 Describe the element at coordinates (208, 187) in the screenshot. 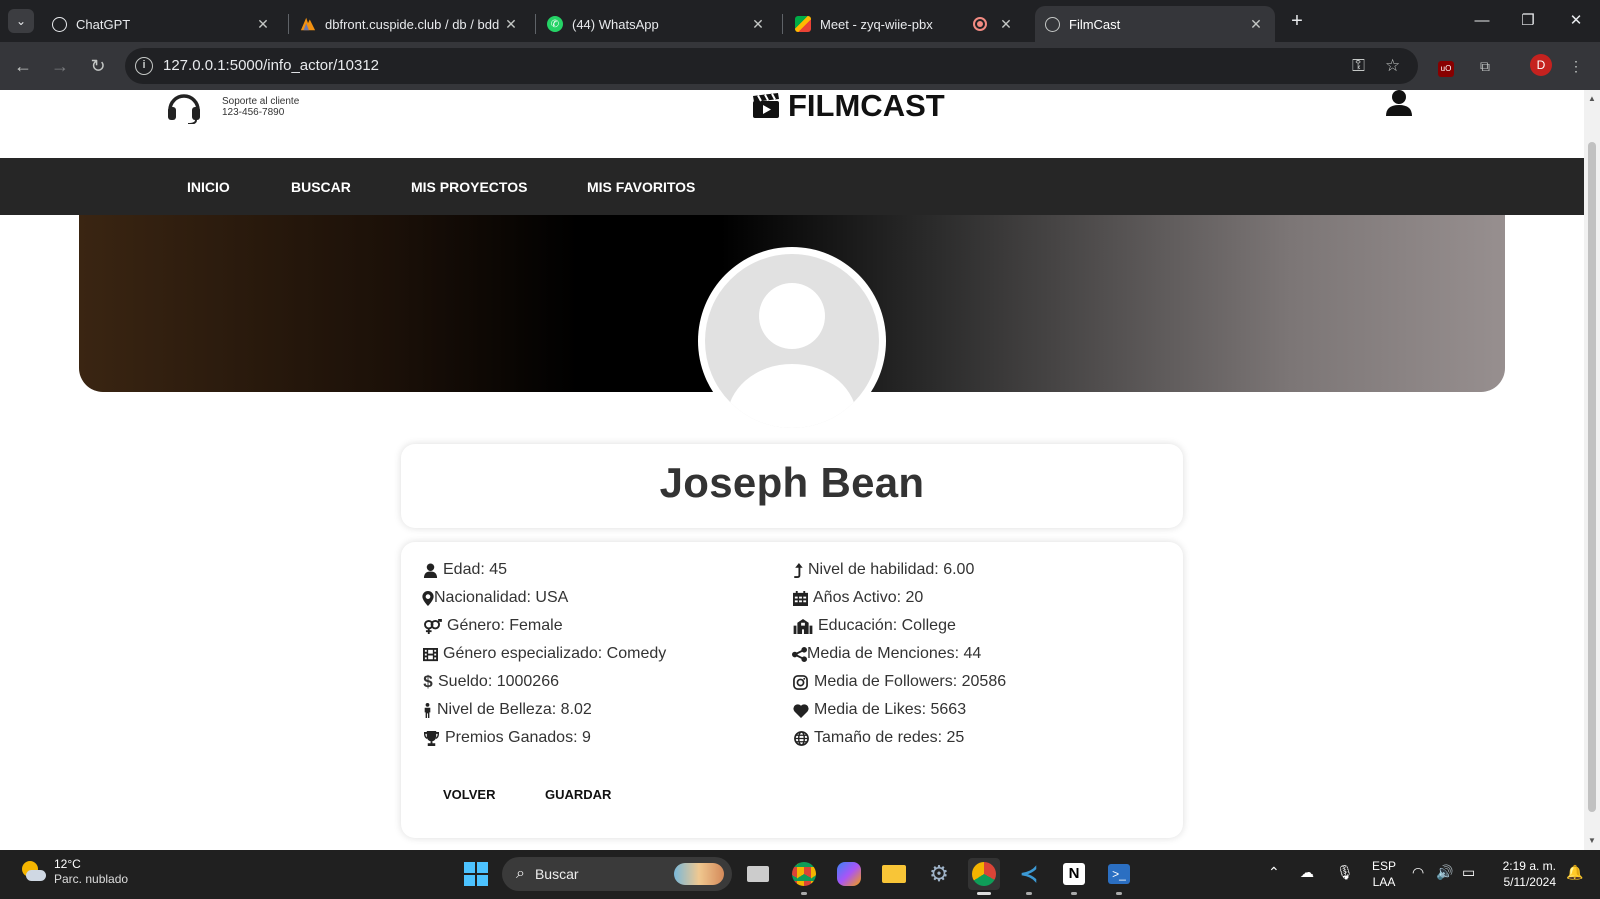

I see `nav-inicio: INICIO` at that location.